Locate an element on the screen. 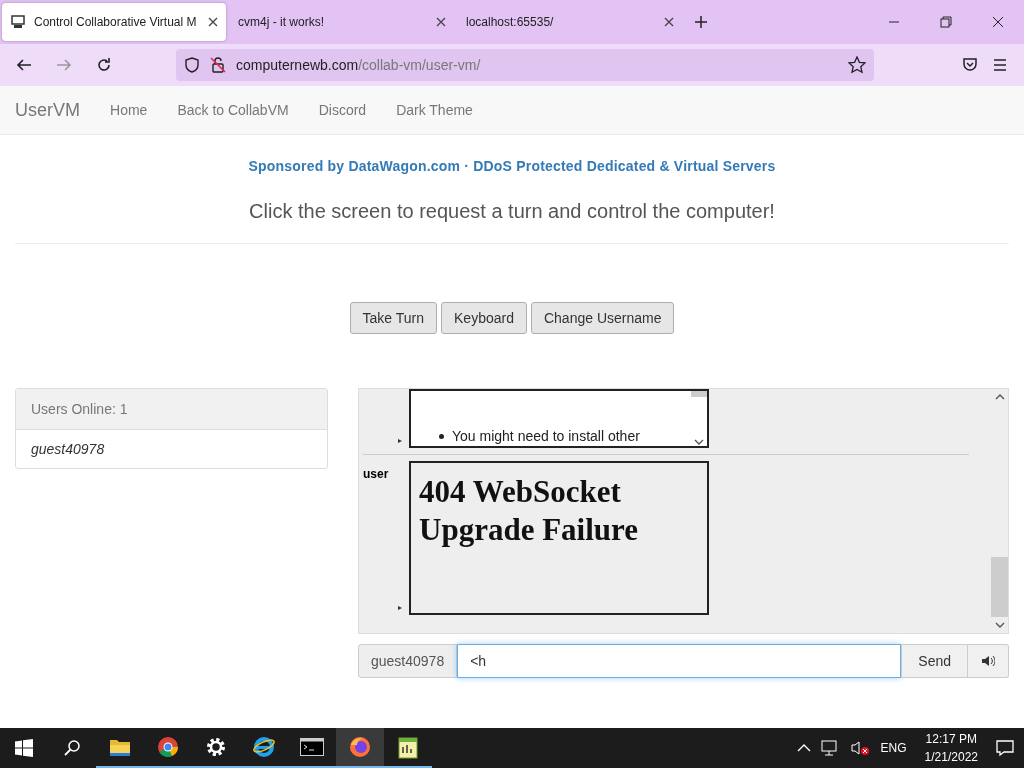 This screenshot has height=768, width=1024. gear-icon is located at coordinates (216, 747).